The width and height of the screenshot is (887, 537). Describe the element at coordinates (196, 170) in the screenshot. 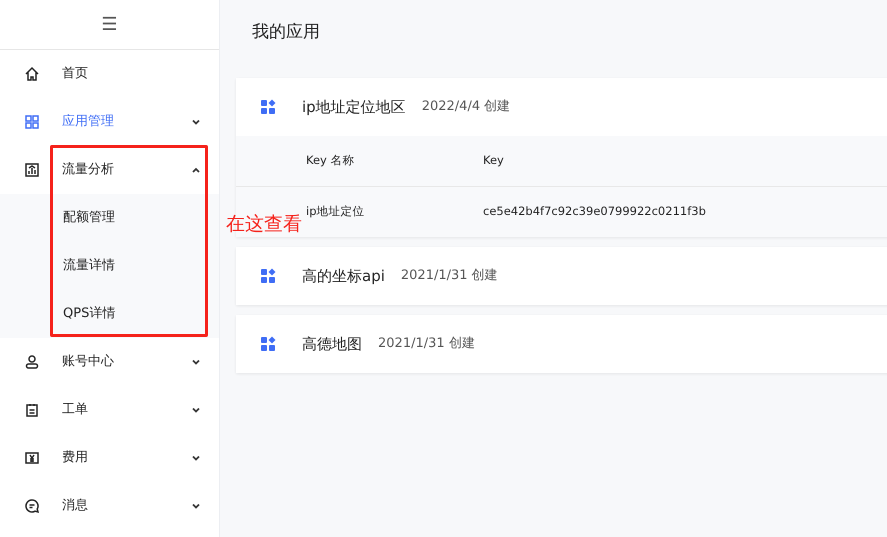

I see `chevron-up-icon` at that location.